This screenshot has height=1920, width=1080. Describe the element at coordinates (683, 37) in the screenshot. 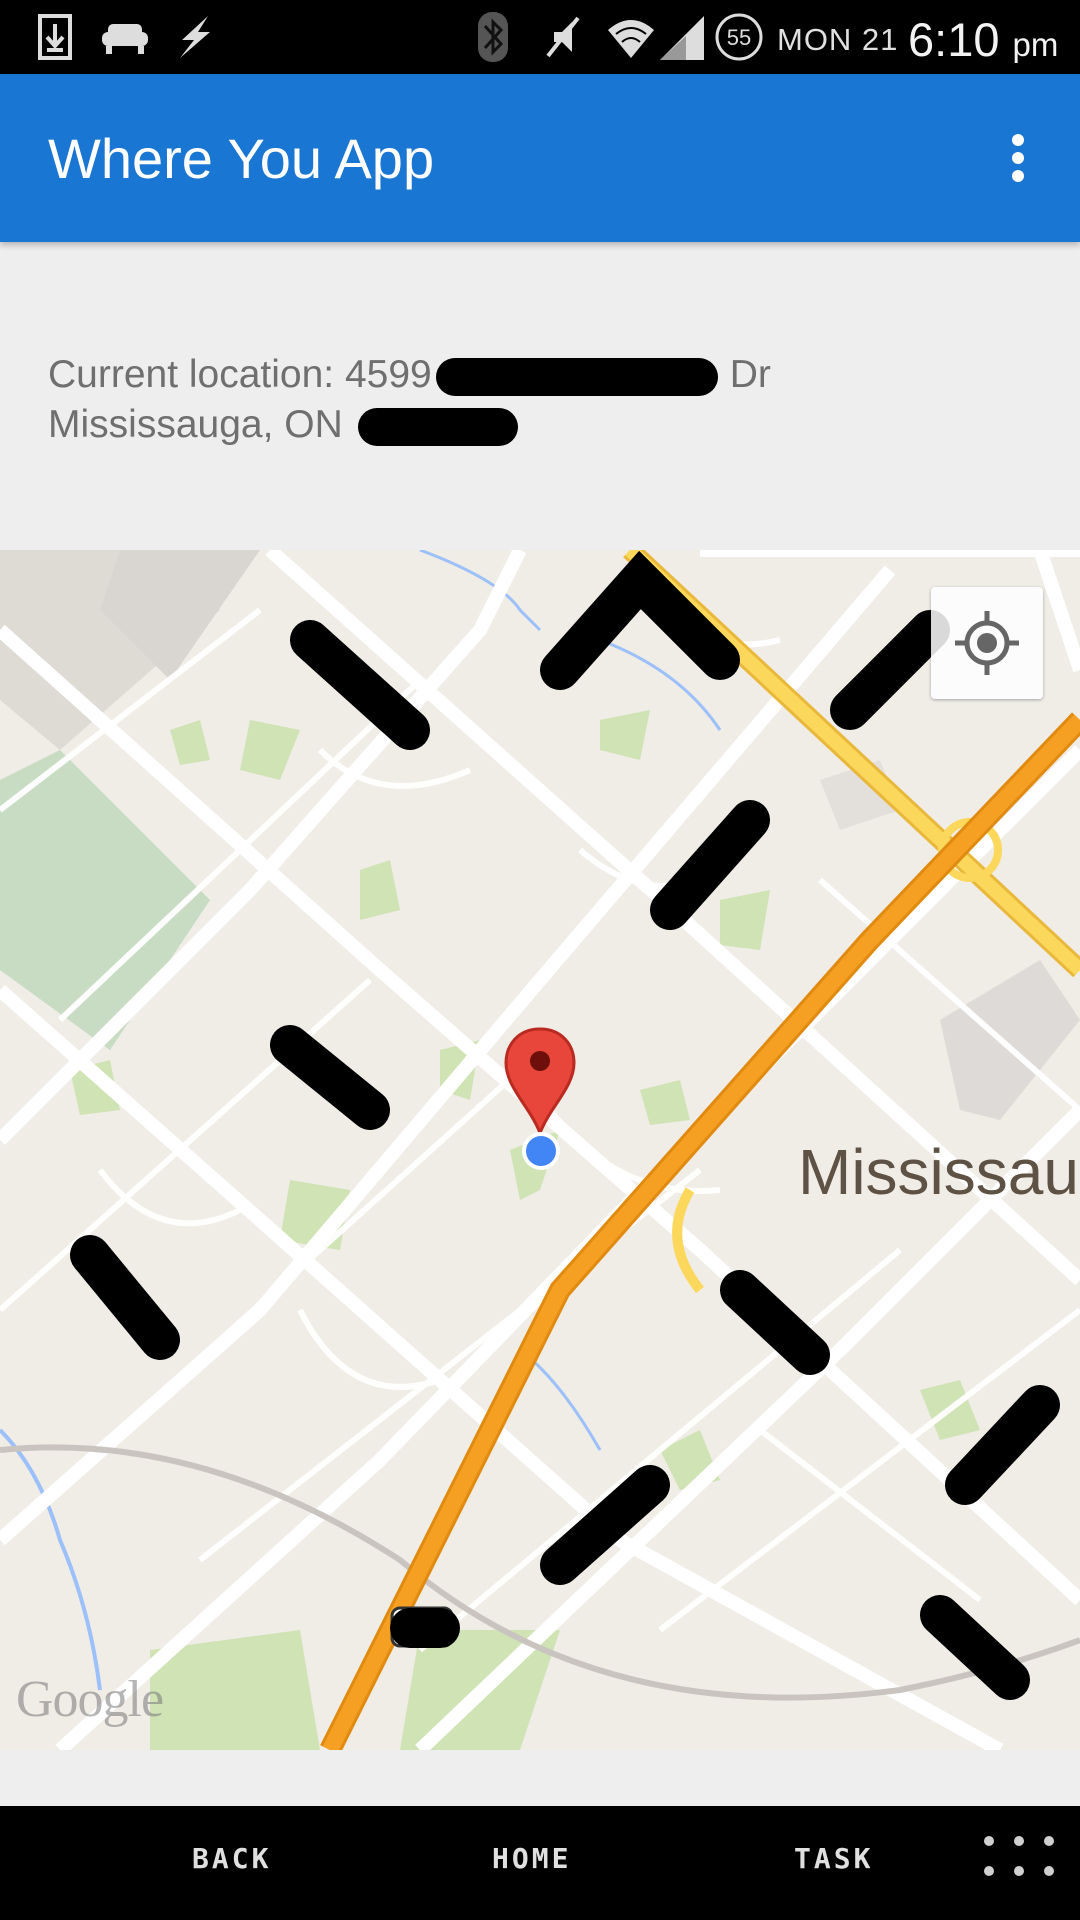

I see `signal-icon` at that location.